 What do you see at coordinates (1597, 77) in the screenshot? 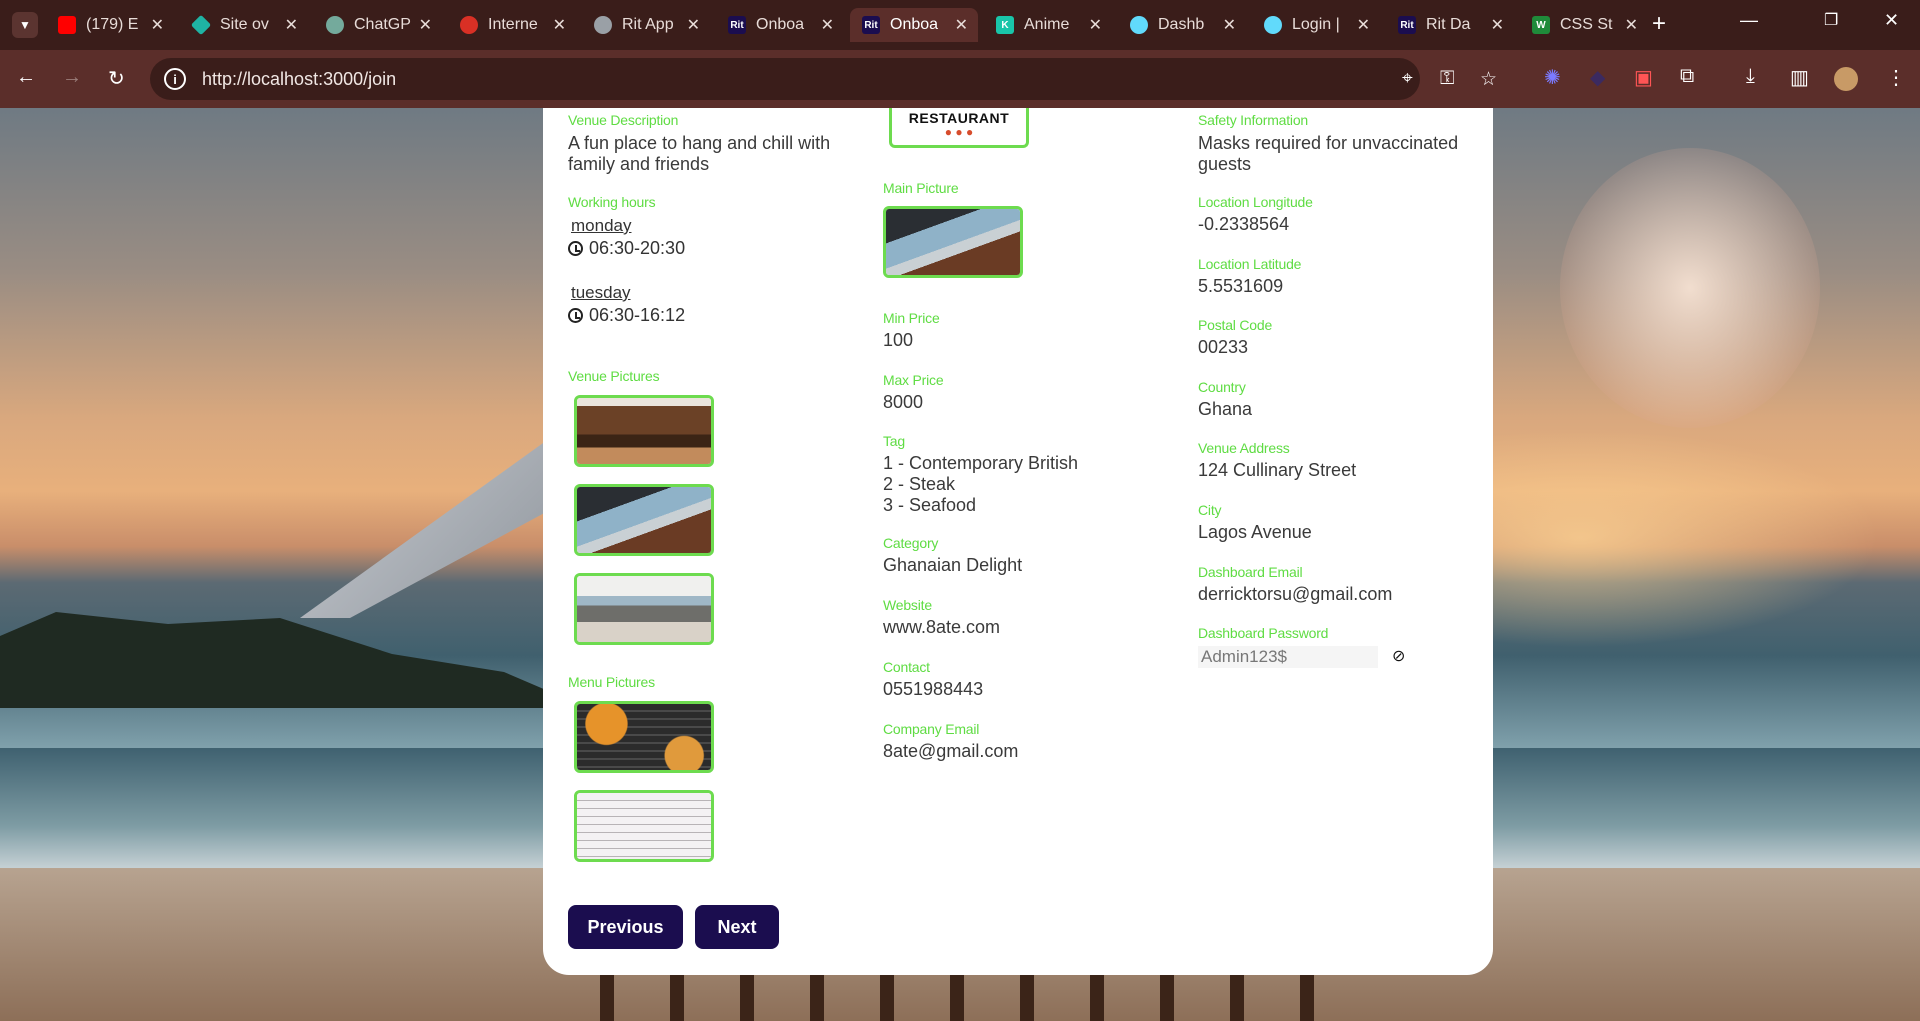
I see `extension-dark-icon: ◆` at bounding box center [1597, 77].